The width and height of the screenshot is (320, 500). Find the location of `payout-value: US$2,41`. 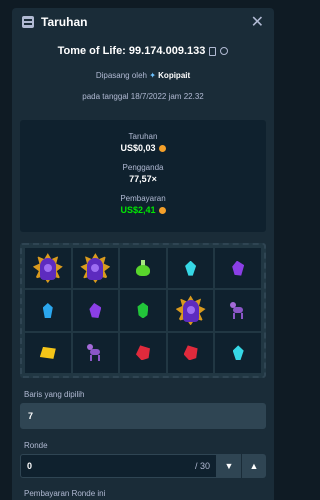

payout-value: US$2,41 is located at coordinates (143, 210).